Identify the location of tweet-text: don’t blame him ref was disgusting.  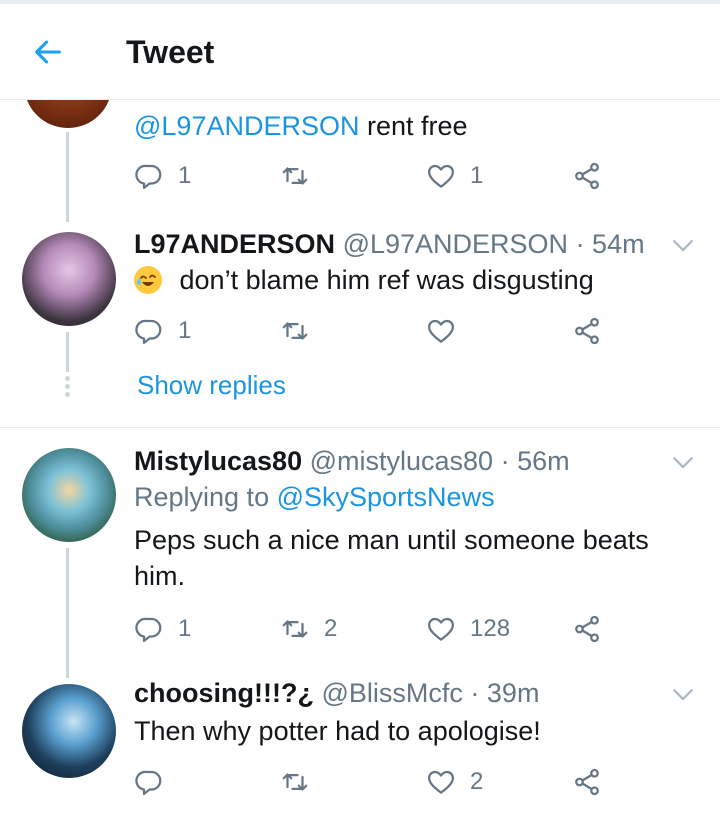
(364, 280).